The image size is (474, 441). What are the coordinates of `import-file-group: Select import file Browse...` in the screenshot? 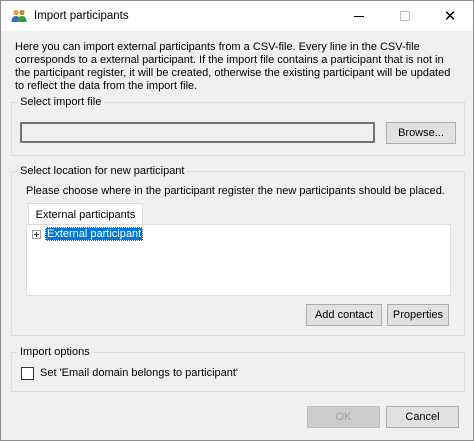 It's located at (238, 125).